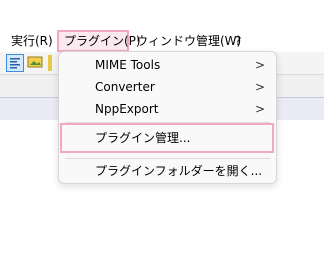 The height and width of the screenshot is (258, 324). What do you see at coordinates (167, 87) in the screenshot?
I see `menu-item-converter: Converter >` at bounding box center [167, 87].